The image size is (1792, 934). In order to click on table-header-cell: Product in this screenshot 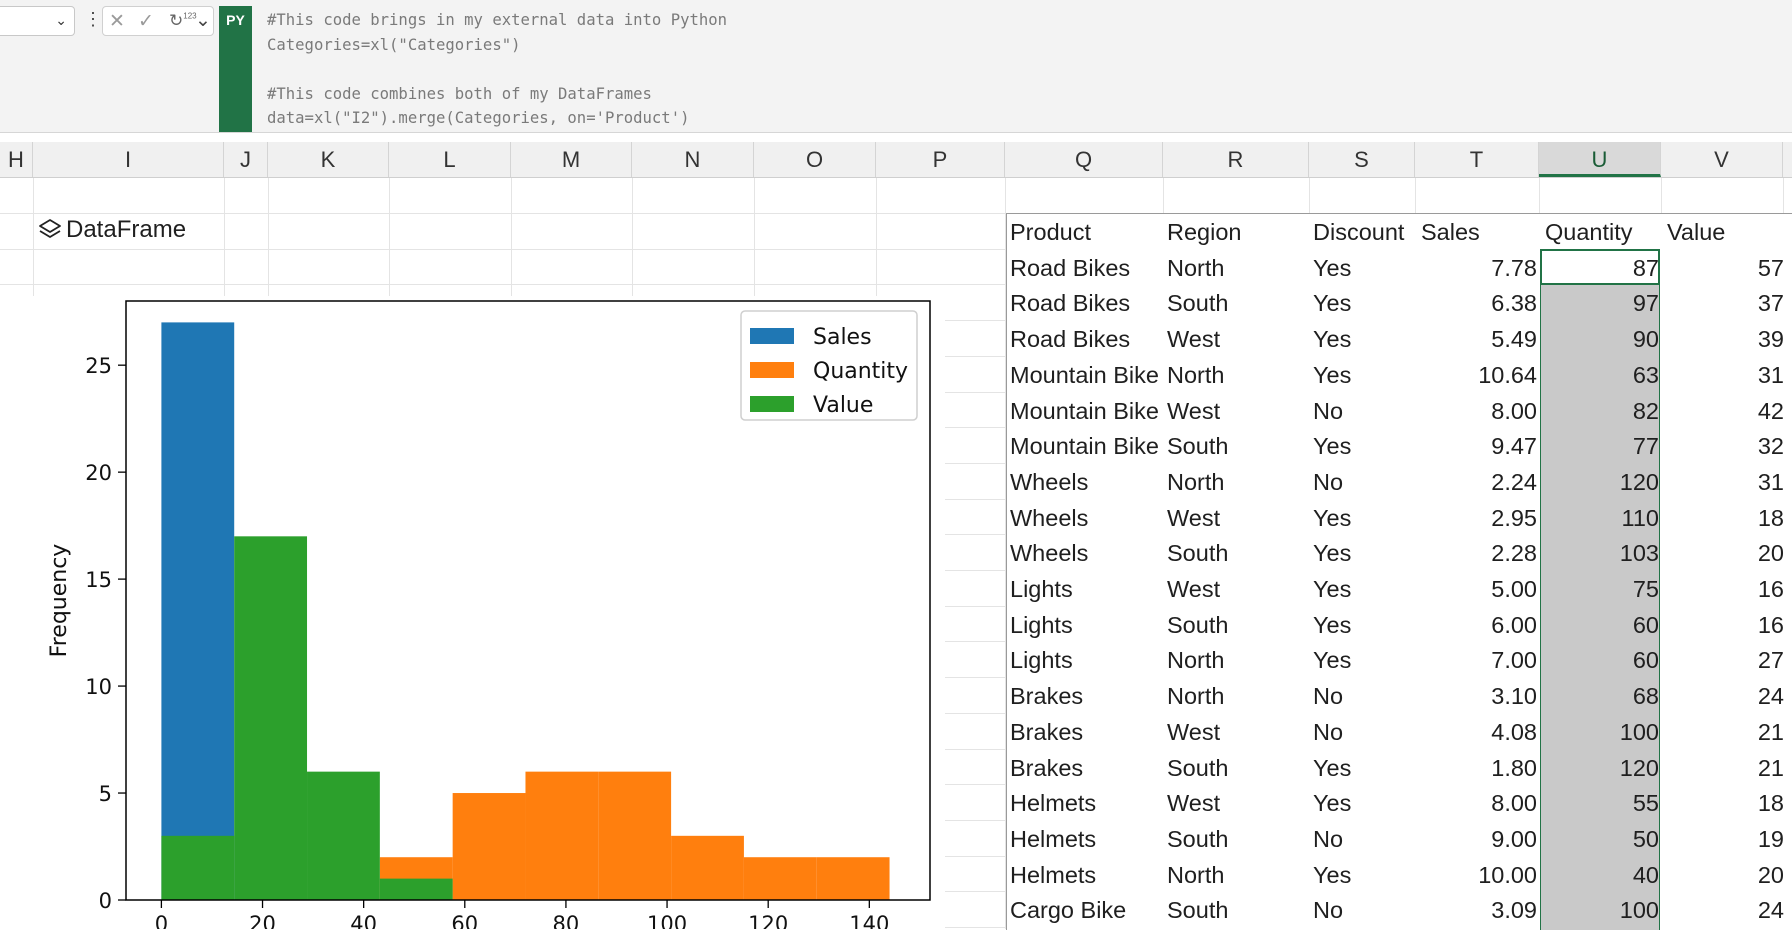, I will do `click(1087, 232)`.